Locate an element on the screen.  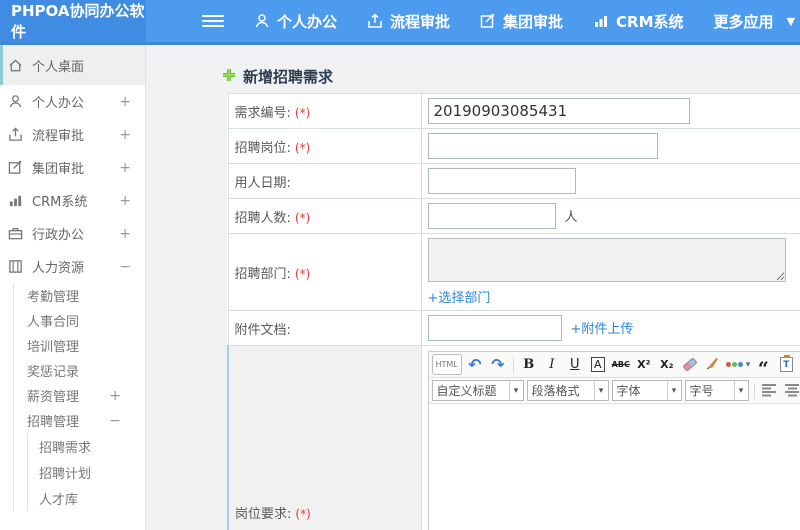
sidebar-item-group-approval: 集团审批 + is located at coordinates (72, 167).